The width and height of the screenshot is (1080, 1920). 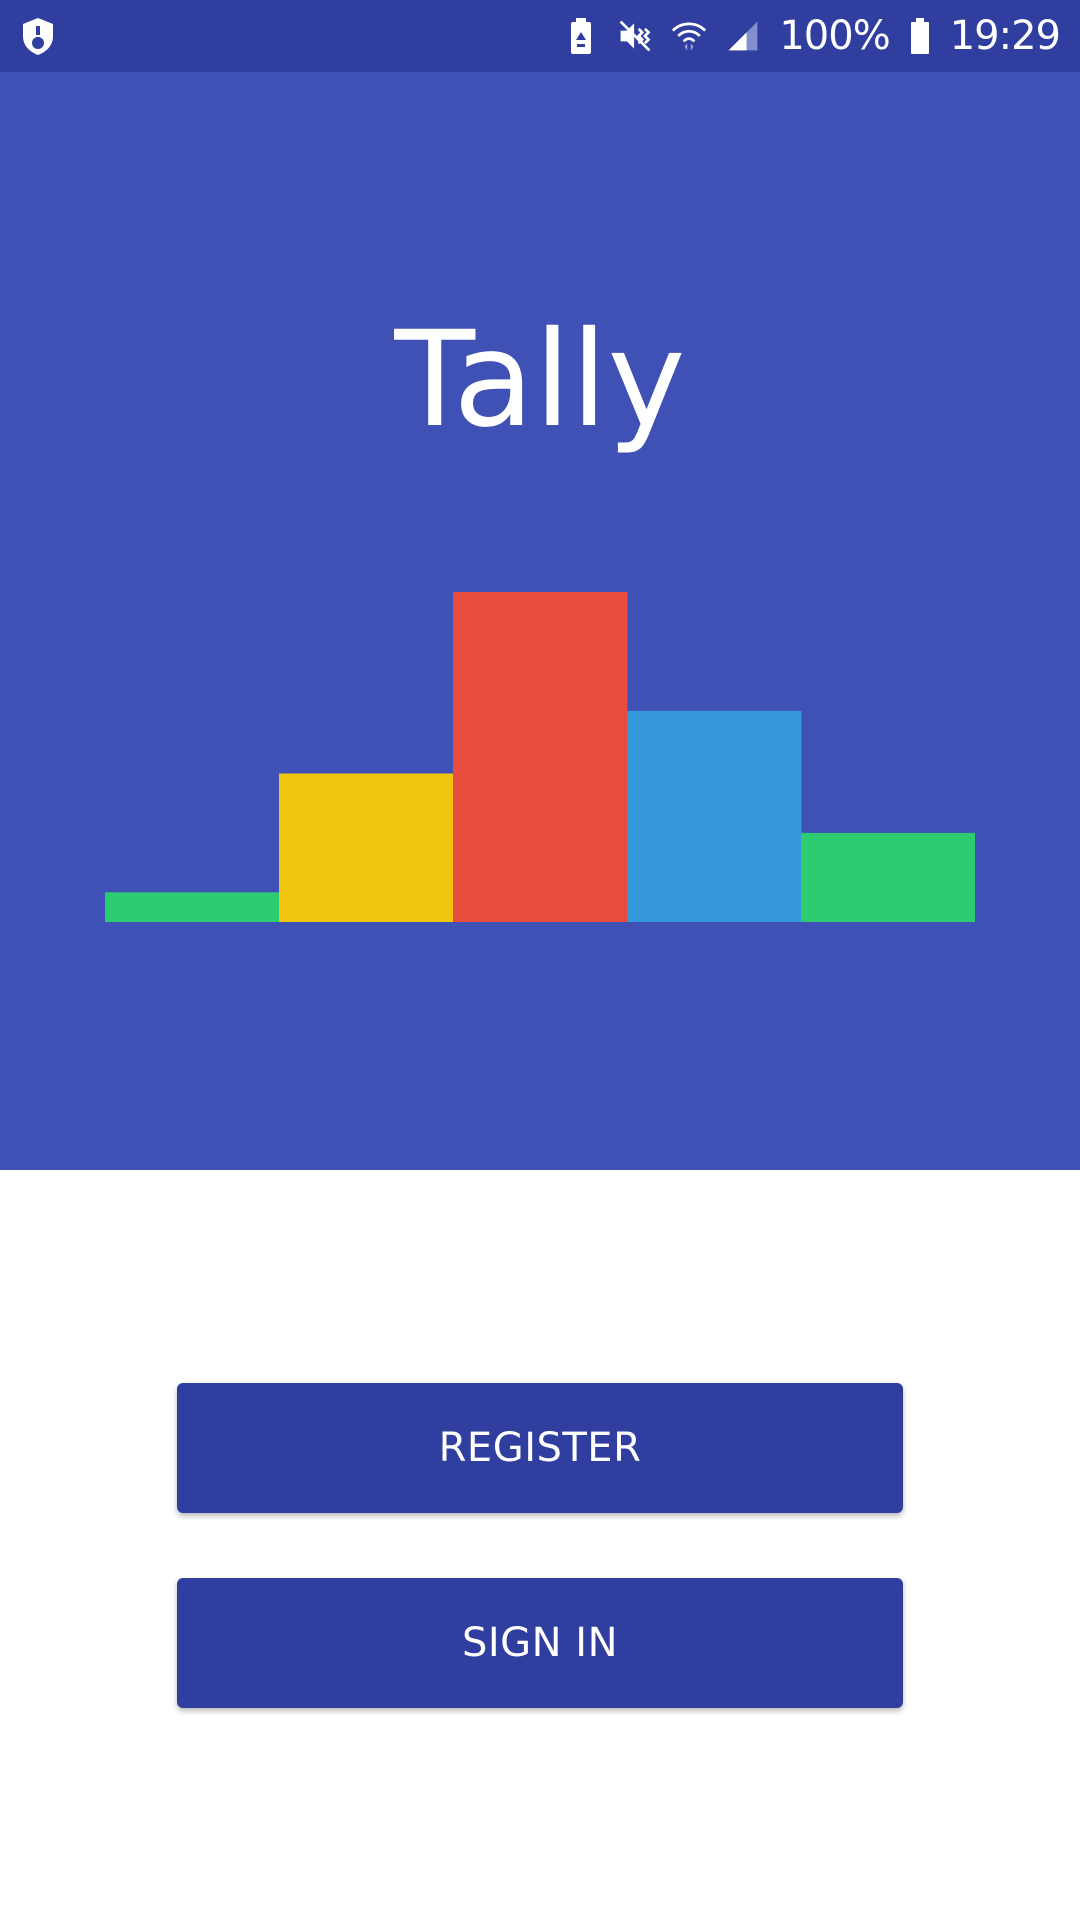 What do you see at coordinates (1005, 36) in the screenshot?
I see `clock: 19:29` at bounding box center [1005, 36].